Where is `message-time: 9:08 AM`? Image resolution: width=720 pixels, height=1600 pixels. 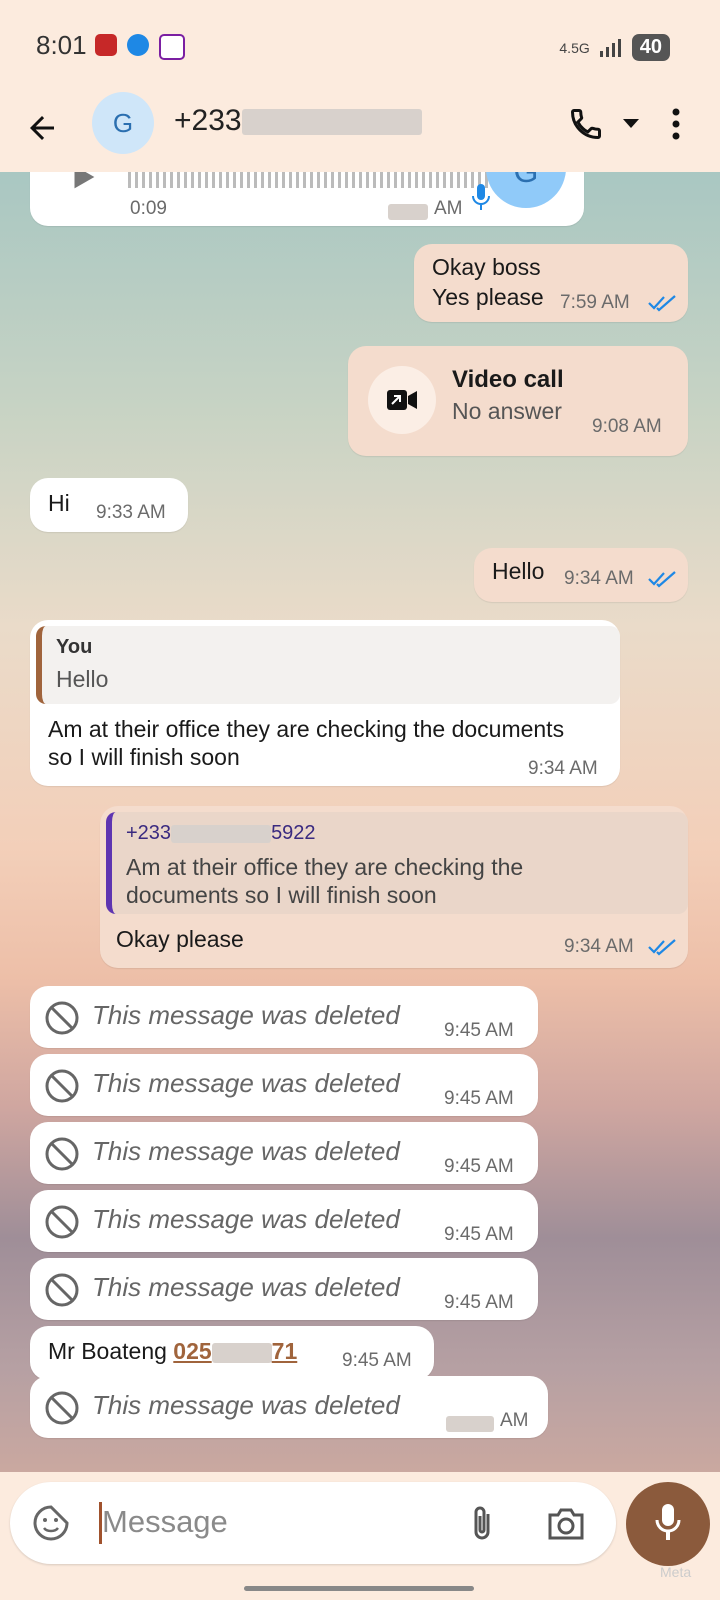 message-time: 9:08 AM is located at coordinates (627, 426).